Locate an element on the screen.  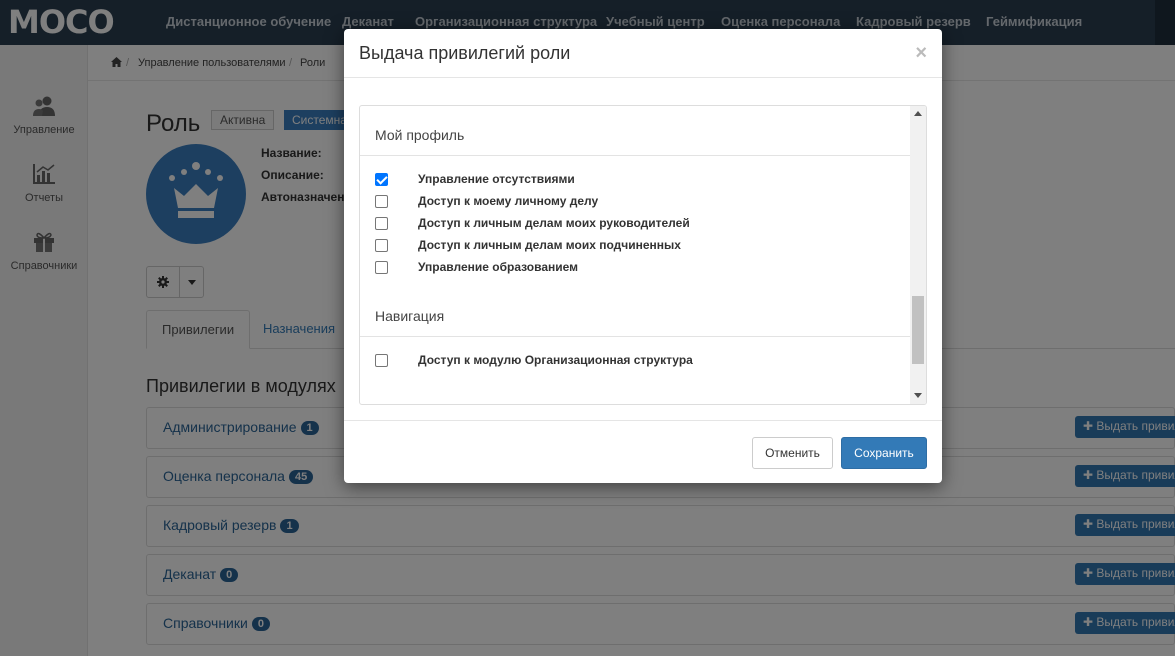
permission-label: Доступ к моему личному делу is located at coordinates (508, 201).